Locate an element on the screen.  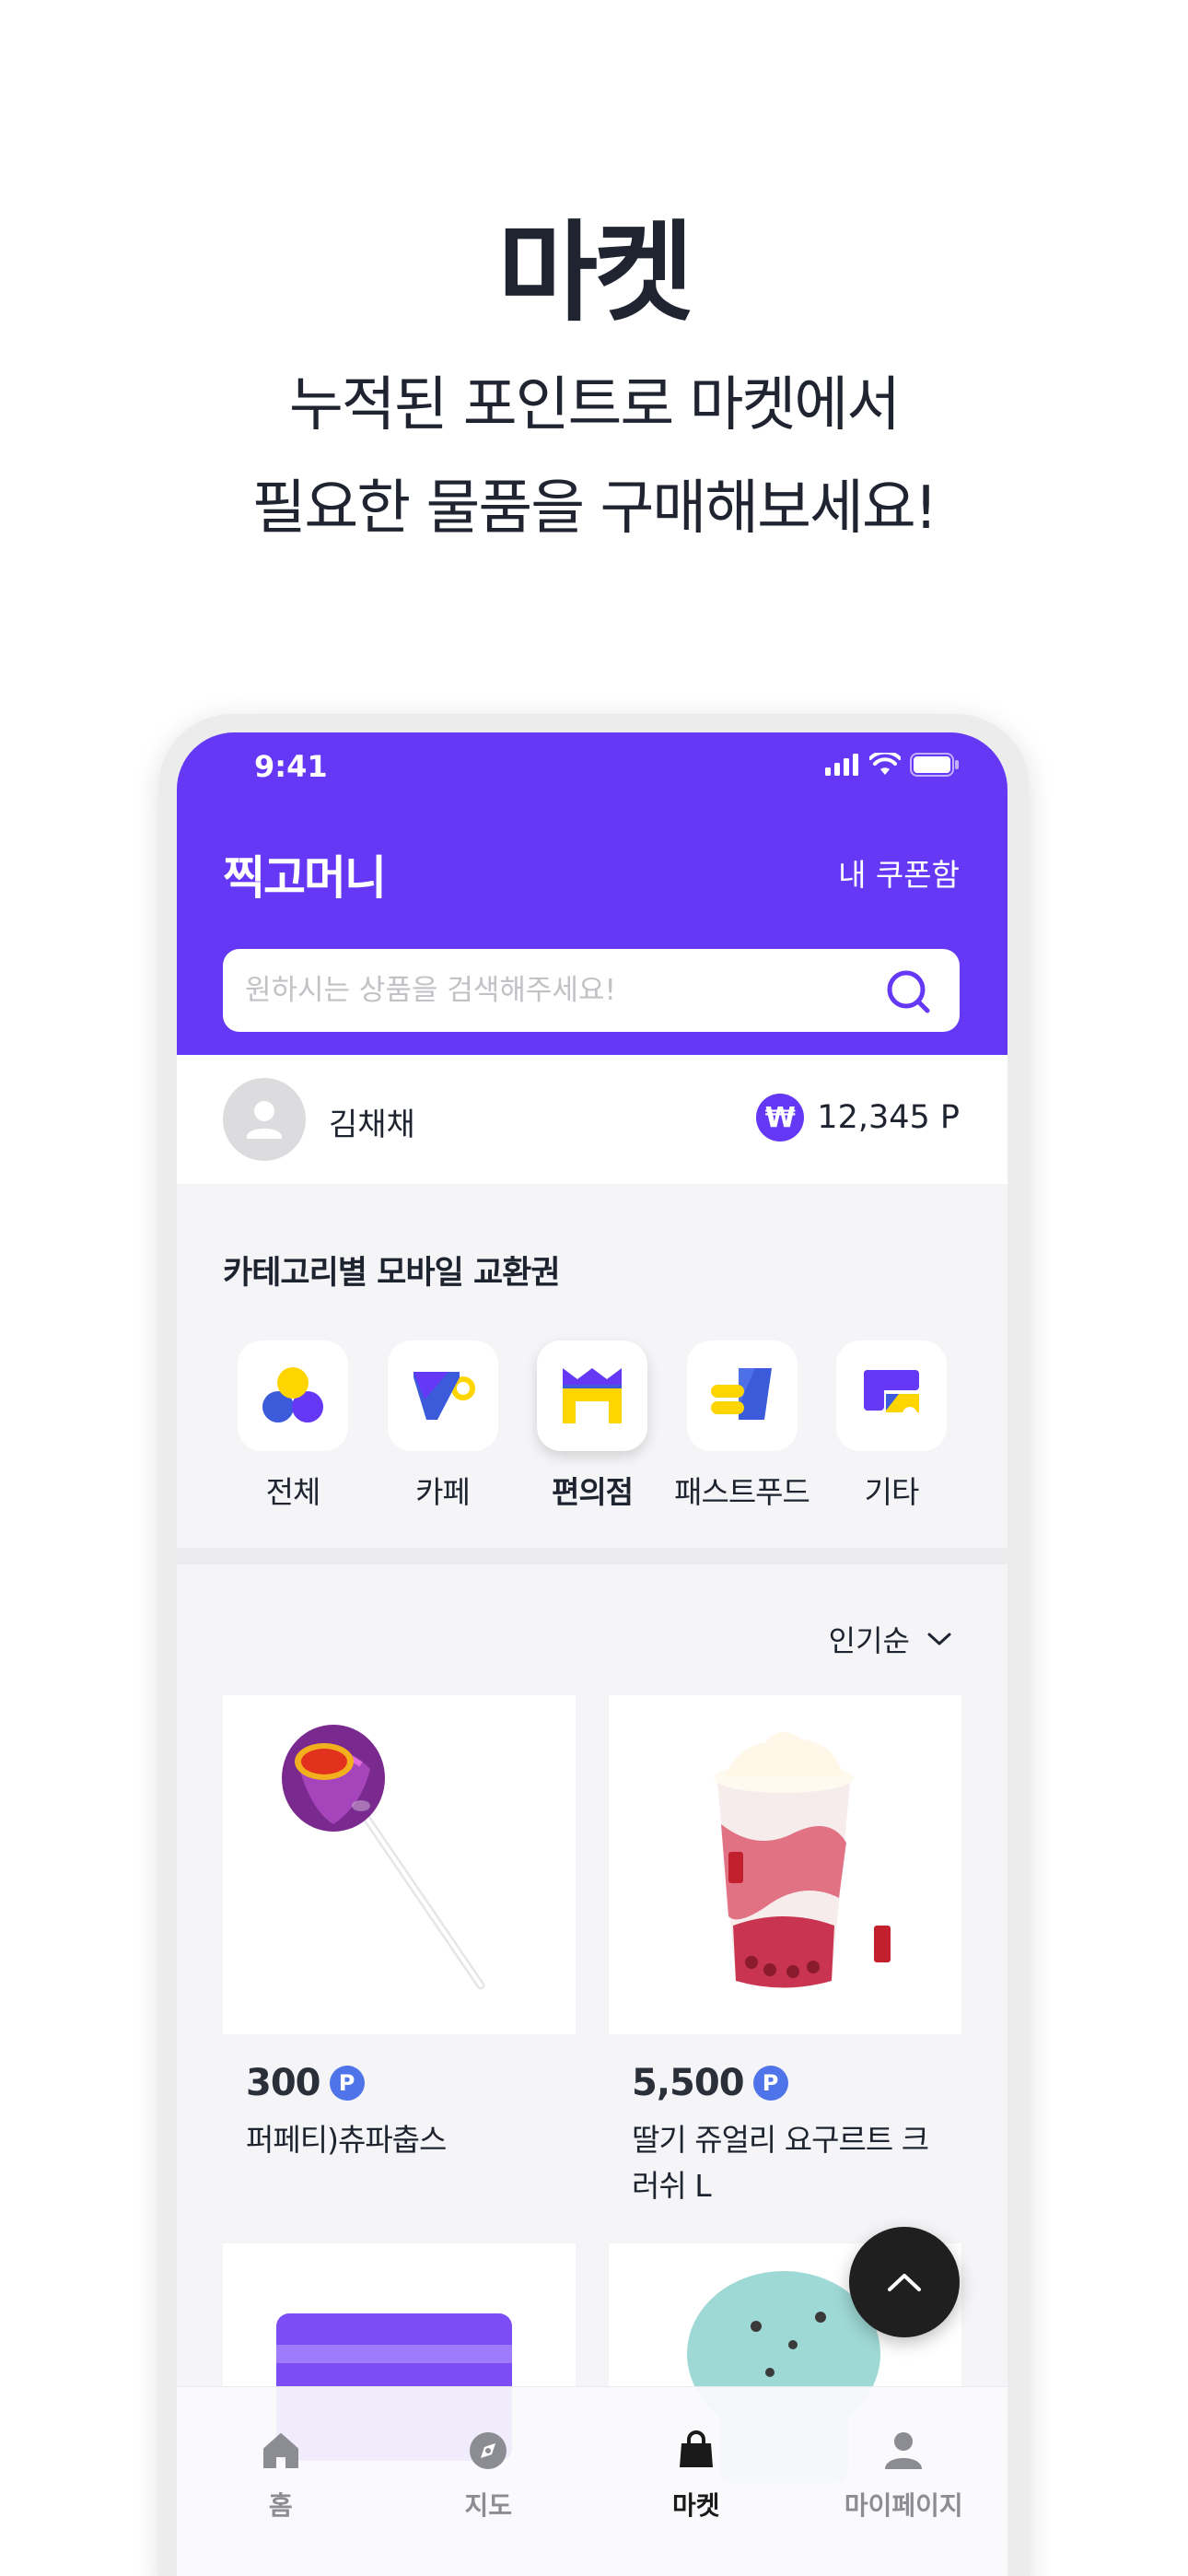
product-name: 퍼페티)츄파춥스 is located at coordinates (346, 2140).